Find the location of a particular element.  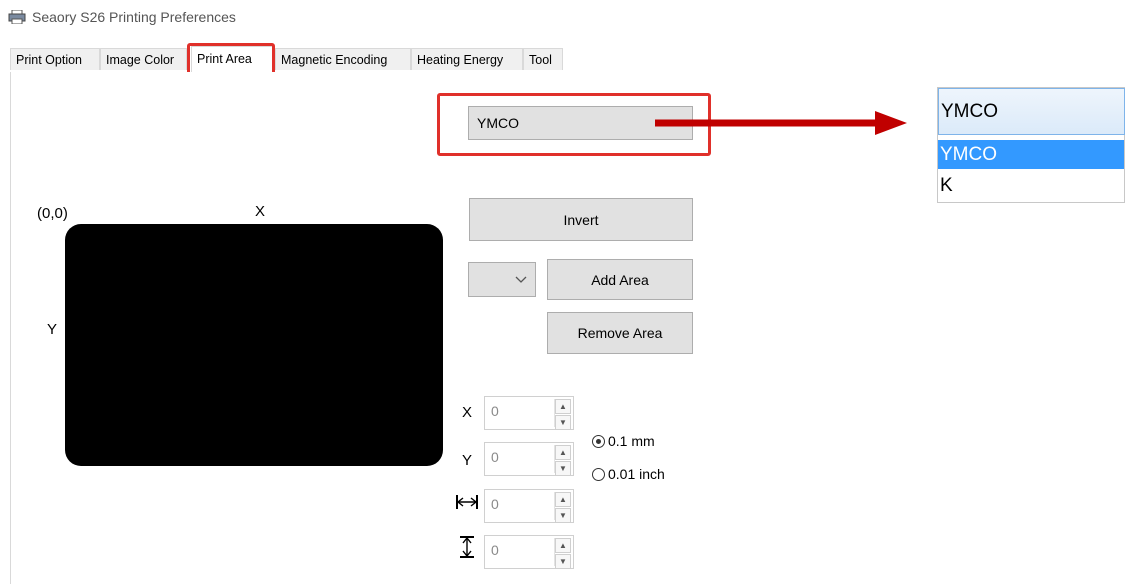

unit-radio-inch: 0.01 inch is located at coordinates (628, 474).